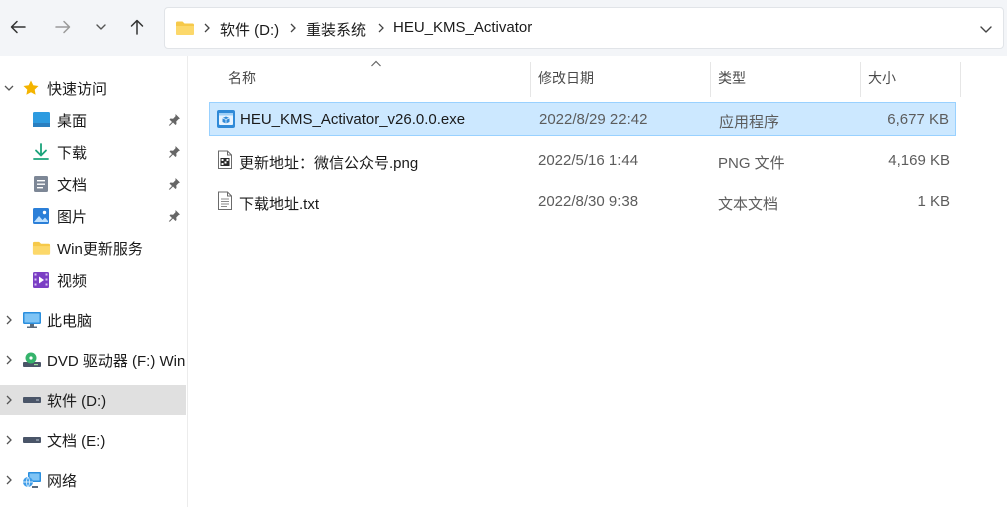  I want to click on file-date: 2022/8/30 9:38, so click(588, 201).